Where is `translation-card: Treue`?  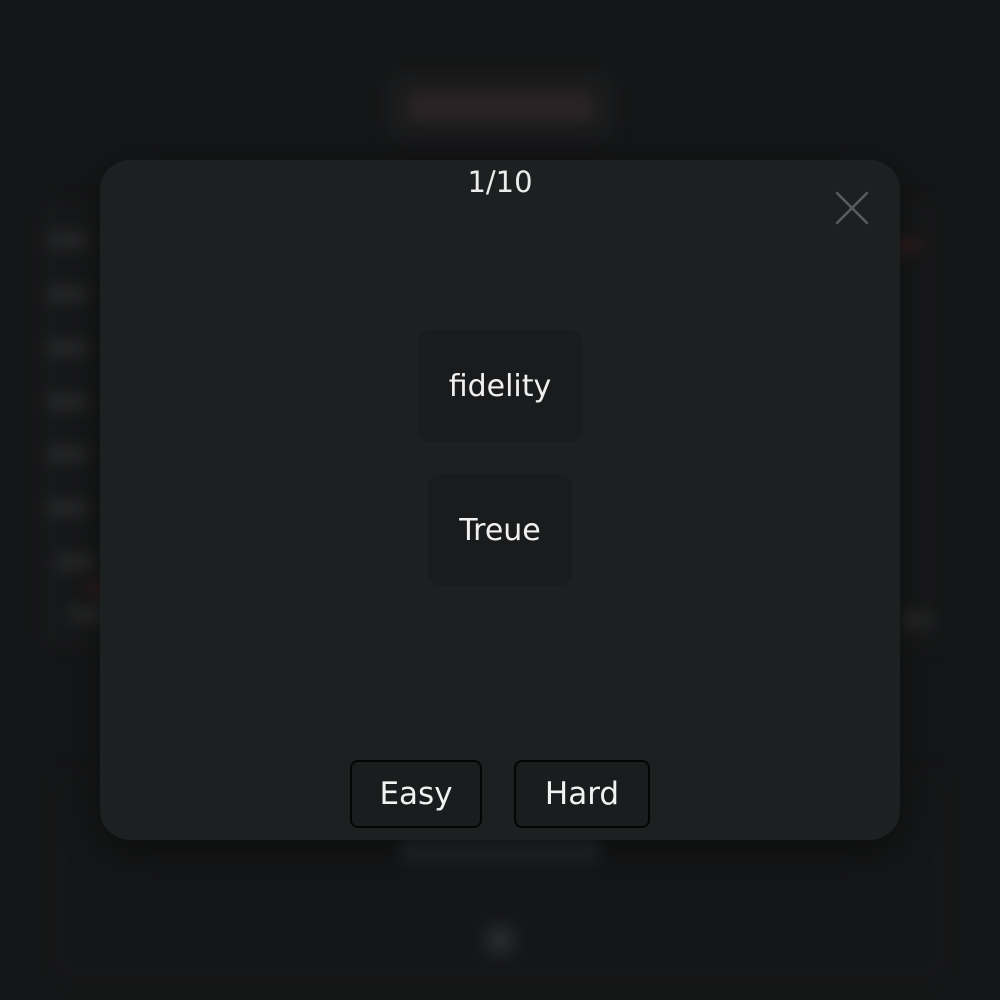
translation-card: Treue is located at coordinates (500, 530).